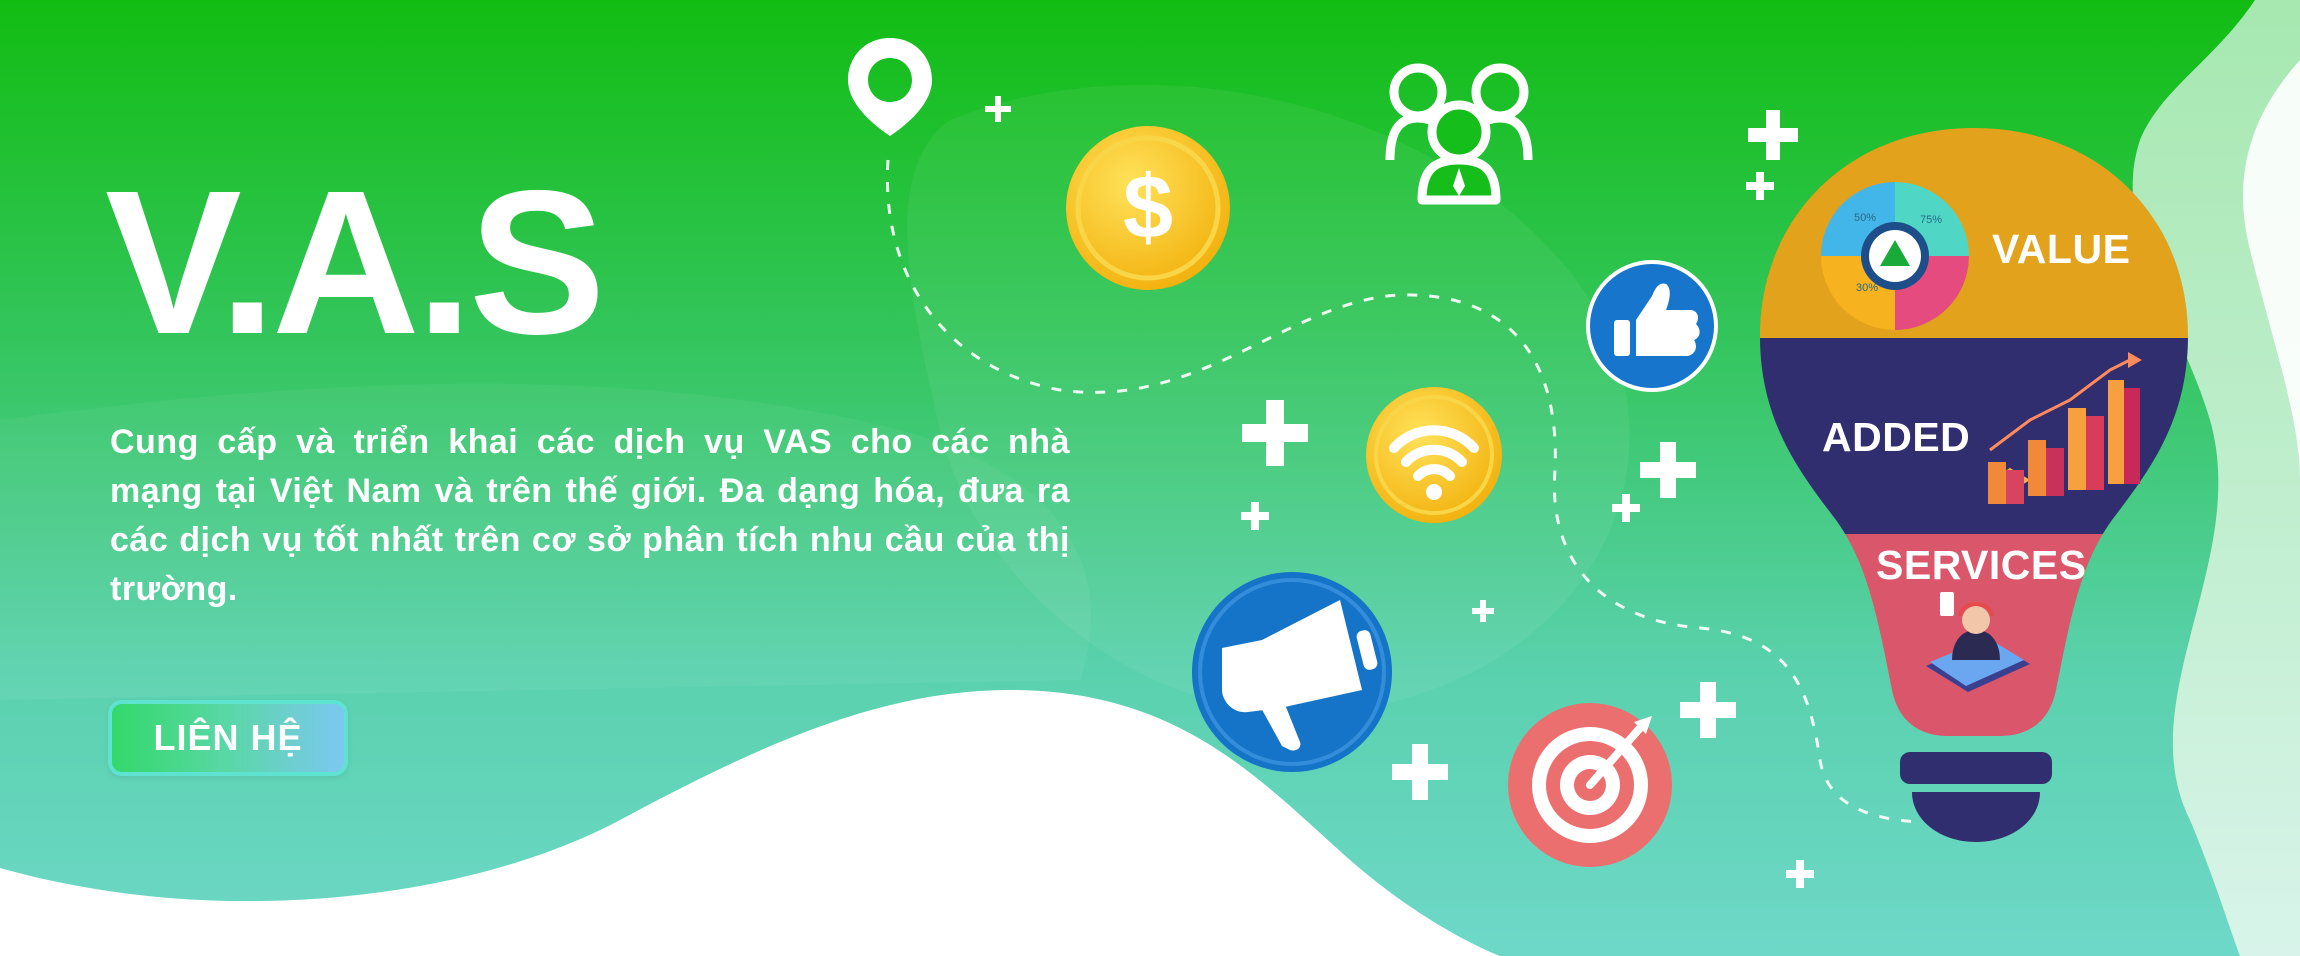 This screenshot has width=2300, height=956. I want to click on bulb-added-label: ADDED, so click(1896, 437).